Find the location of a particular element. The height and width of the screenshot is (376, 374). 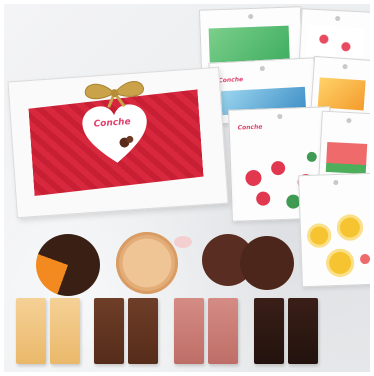

orange-chocolate-cookie is located at coordinates (68, 265).